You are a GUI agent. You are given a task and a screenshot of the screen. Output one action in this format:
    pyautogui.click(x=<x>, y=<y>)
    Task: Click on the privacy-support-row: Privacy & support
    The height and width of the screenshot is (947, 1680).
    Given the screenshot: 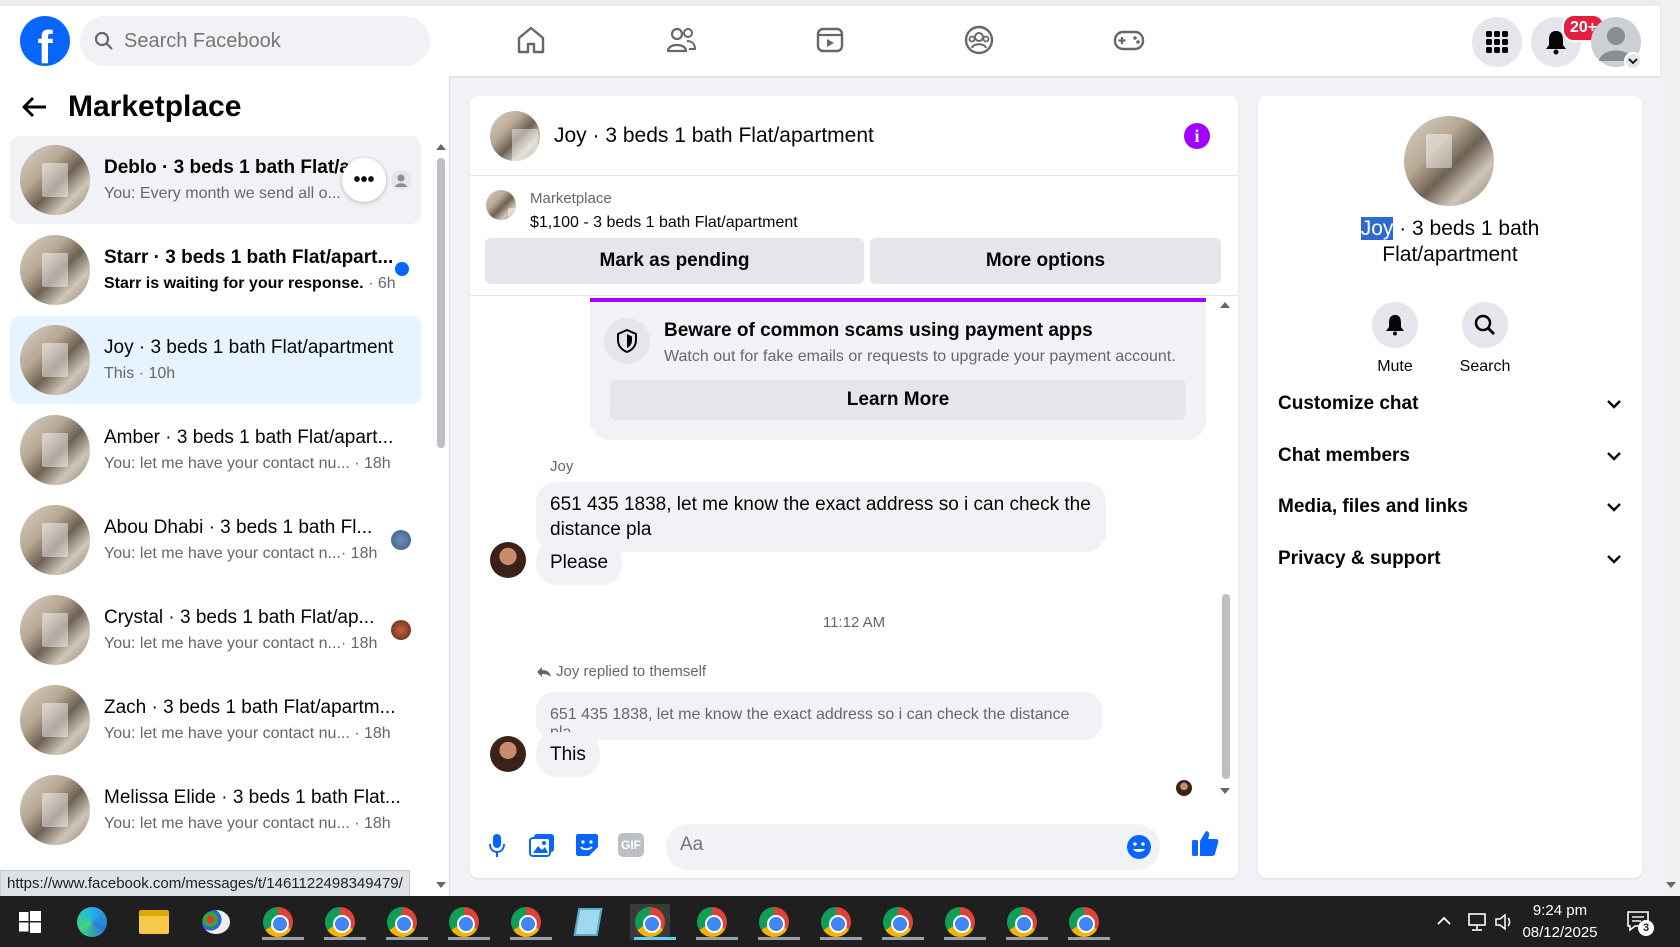 What is the action you would take?
    pyautogui.click(x=1450, y=559)
    